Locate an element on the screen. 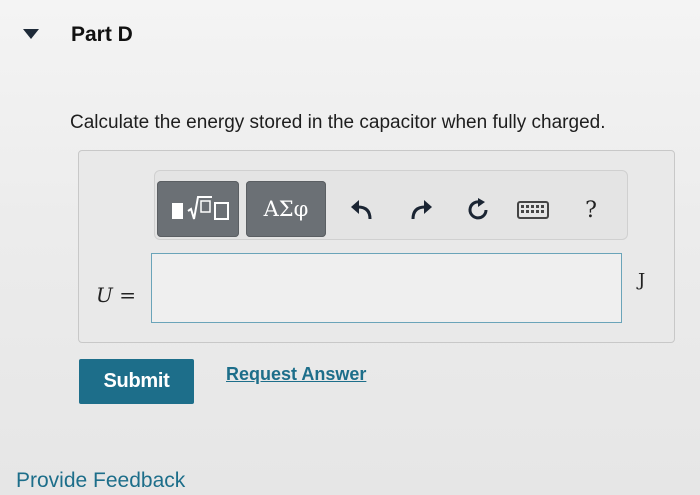 This screenshot has width=700, height=495. provide-feedback-link: Provide Feedback is located at coordinates (100, 481).